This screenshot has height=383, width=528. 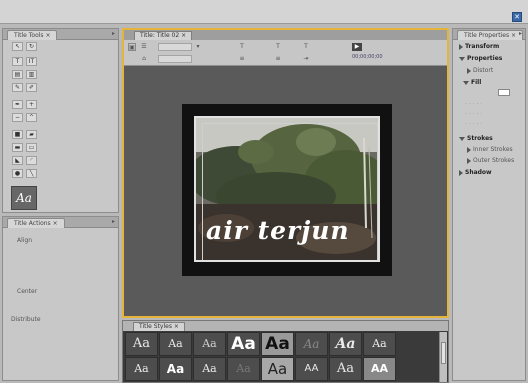 I want to click on prop-shadow: Shadow, so click(x=475, y=172).